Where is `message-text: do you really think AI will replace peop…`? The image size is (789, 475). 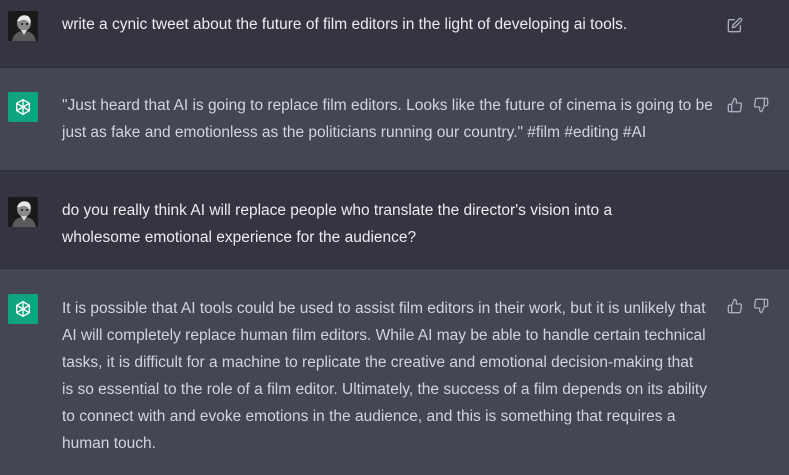 message-text: do you really think AI will replace peop… is located at coordinates (337, 224).